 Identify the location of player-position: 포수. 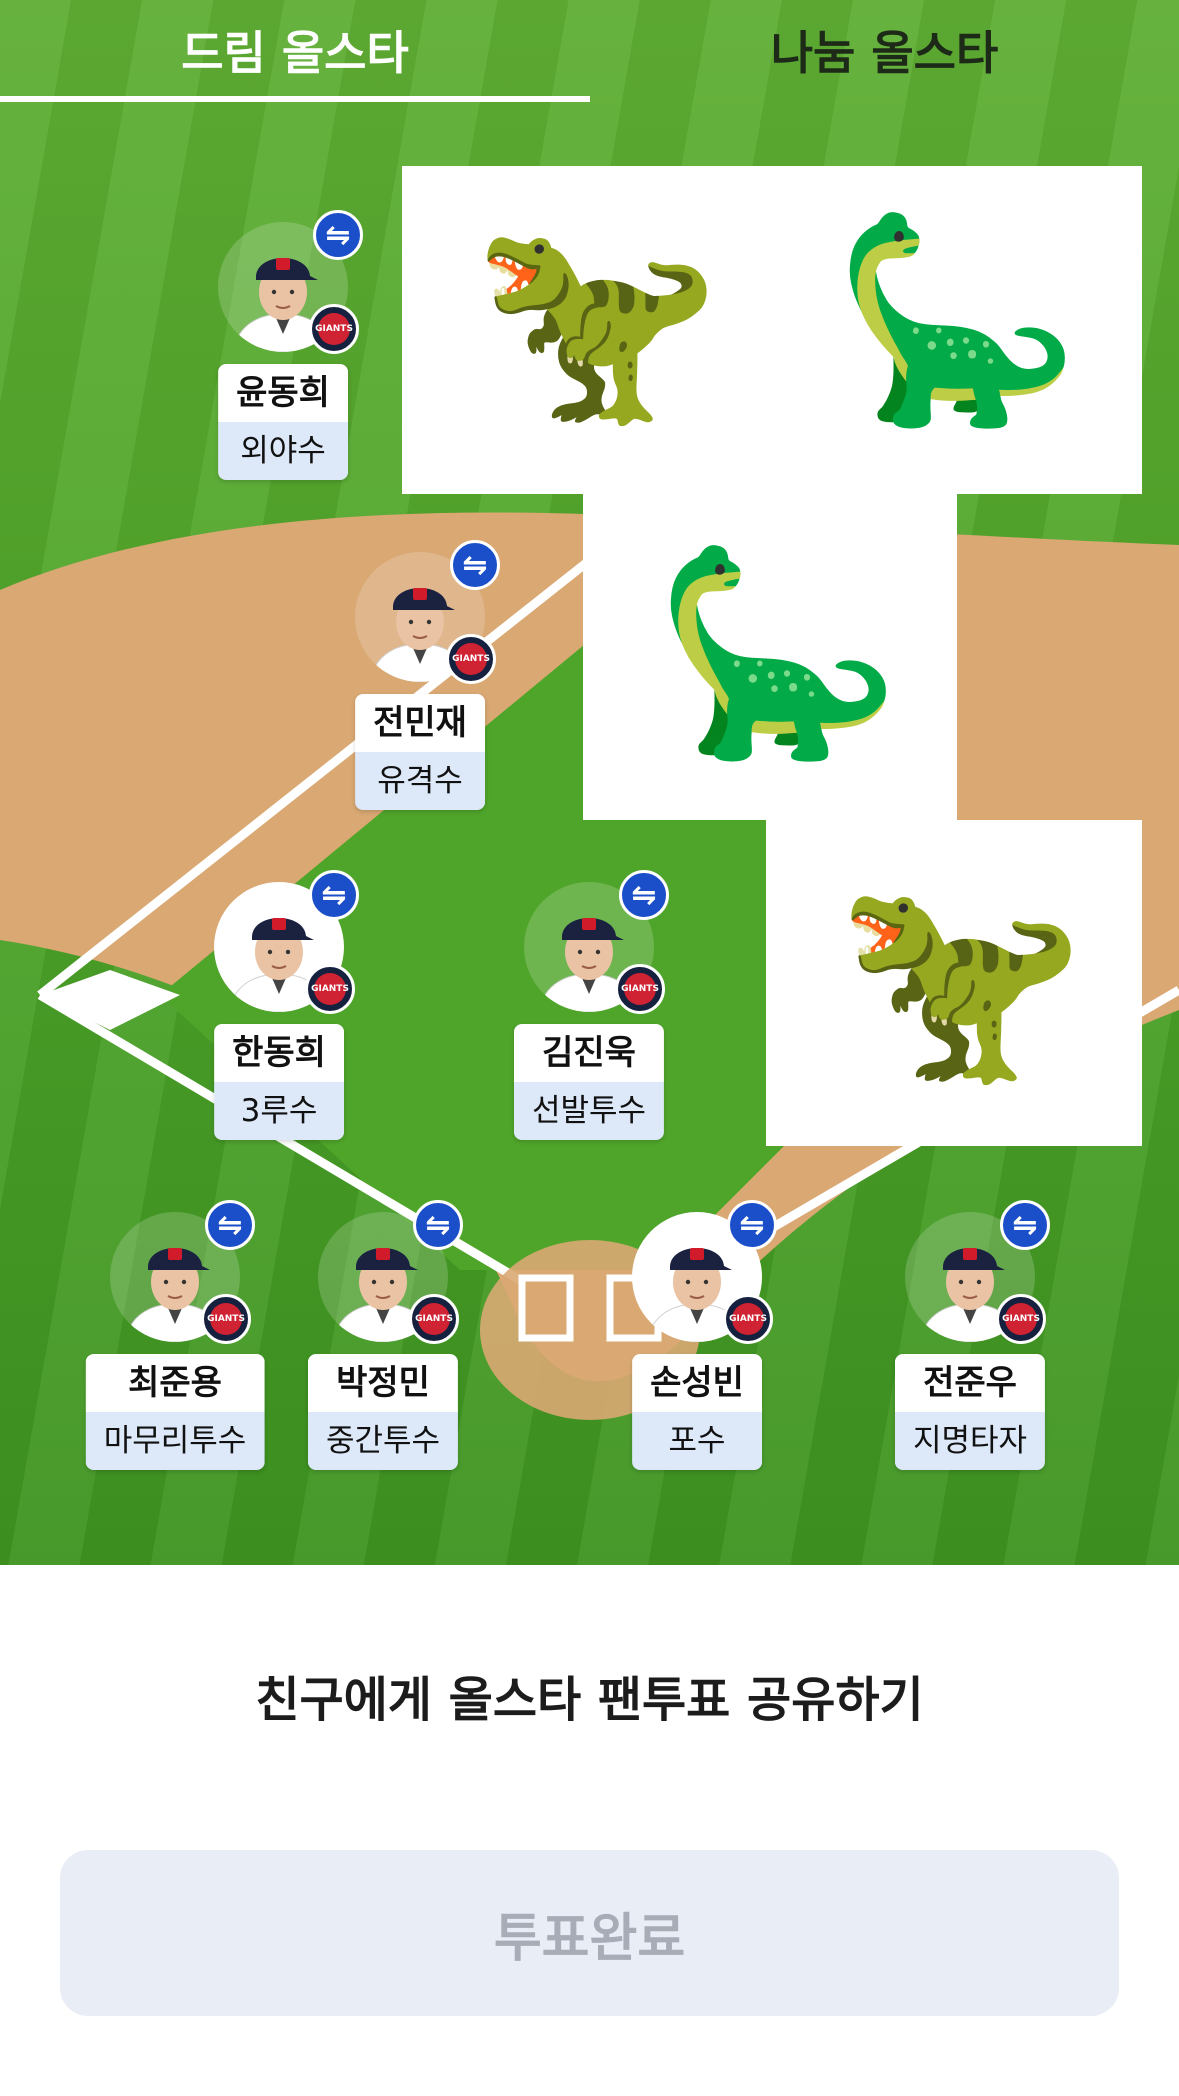
(697, 1441).